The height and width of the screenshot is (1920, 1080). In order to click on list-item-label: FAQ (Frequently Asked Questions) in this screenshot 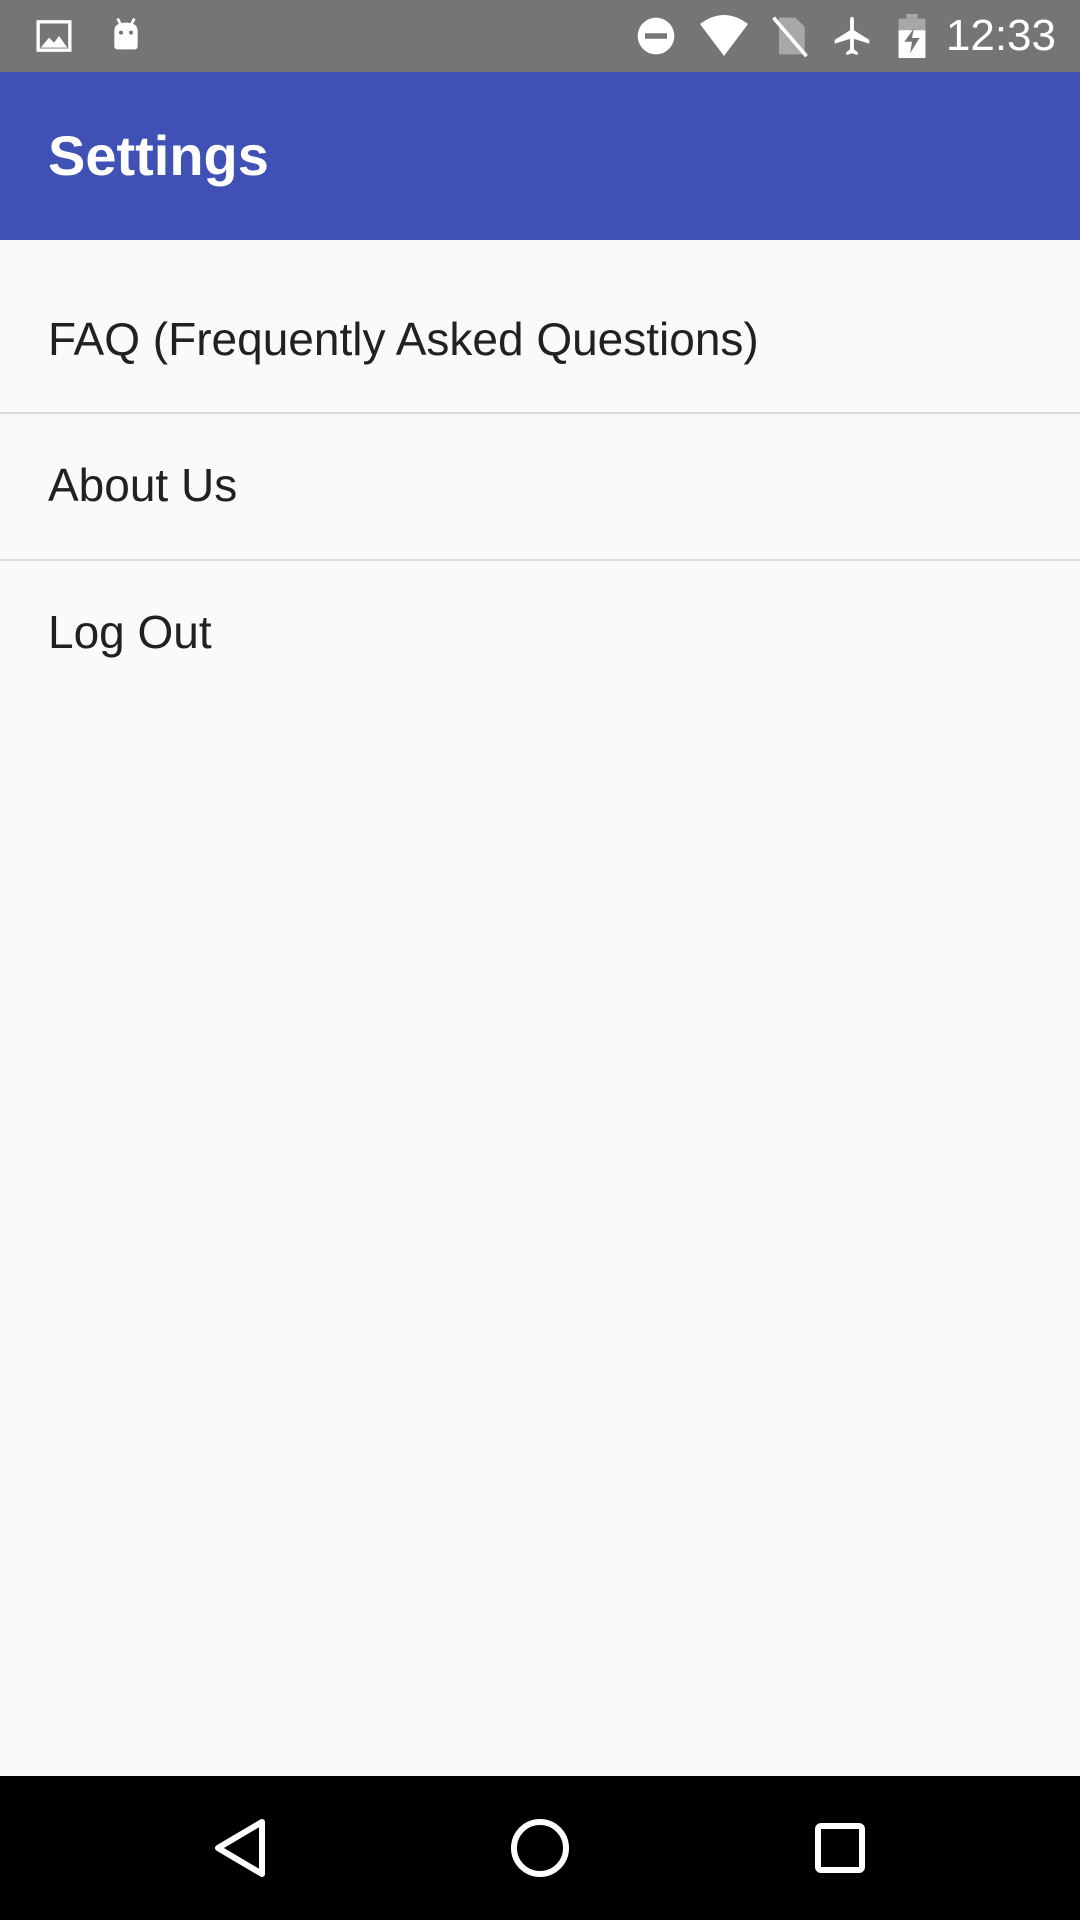, I will do `click(403, 339)`.